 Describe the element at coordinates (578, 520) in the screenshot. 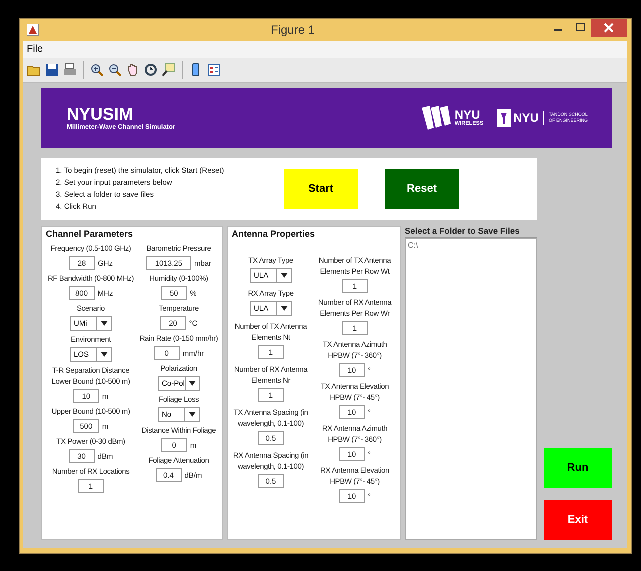

I see `exit-button: Exit` at that location.